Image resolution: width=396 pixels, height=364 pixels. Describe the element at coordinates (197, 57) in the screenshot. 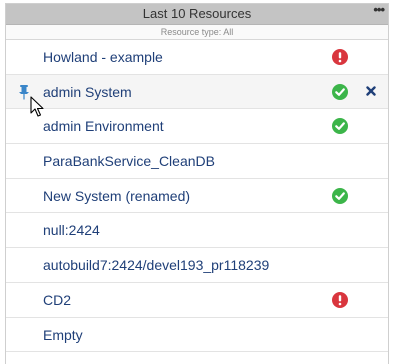

I see `resource-row-howland: Howland - example` at that location.